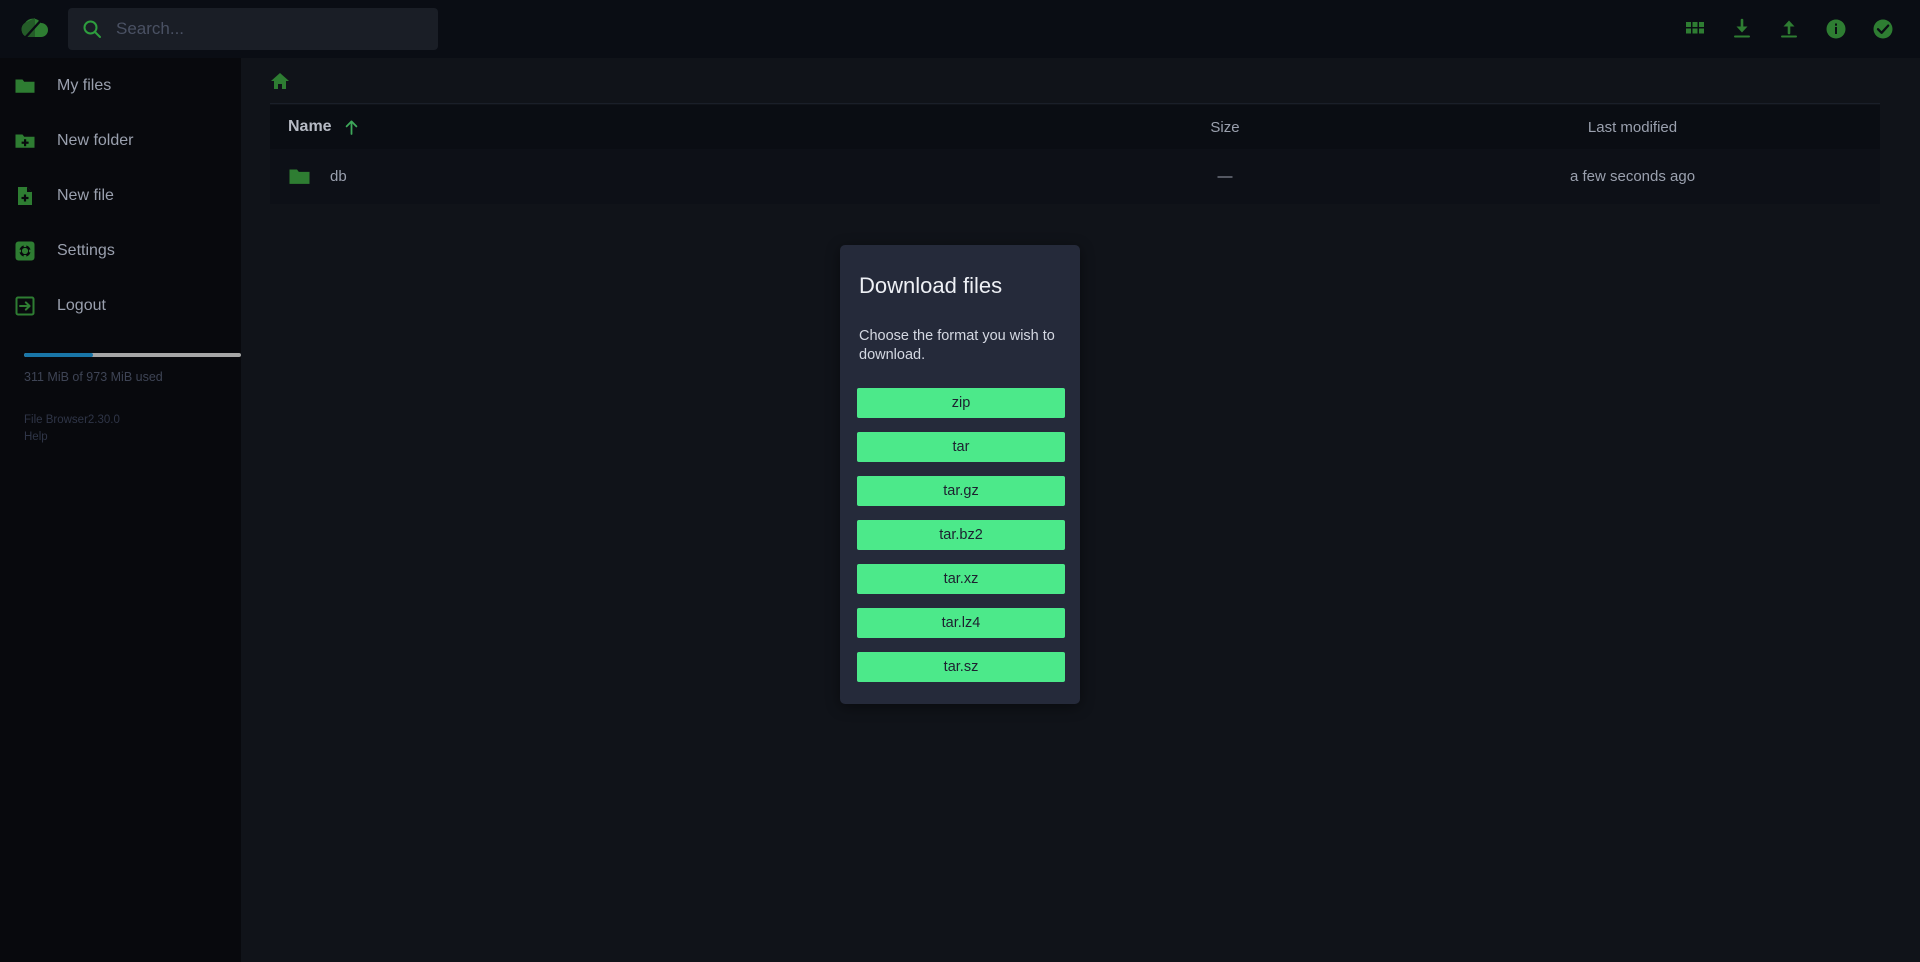  What do you see at coordinates (657, 176) in the screenshot?
I see `file-row-name-cell: db` at bounding box center [657, 176].